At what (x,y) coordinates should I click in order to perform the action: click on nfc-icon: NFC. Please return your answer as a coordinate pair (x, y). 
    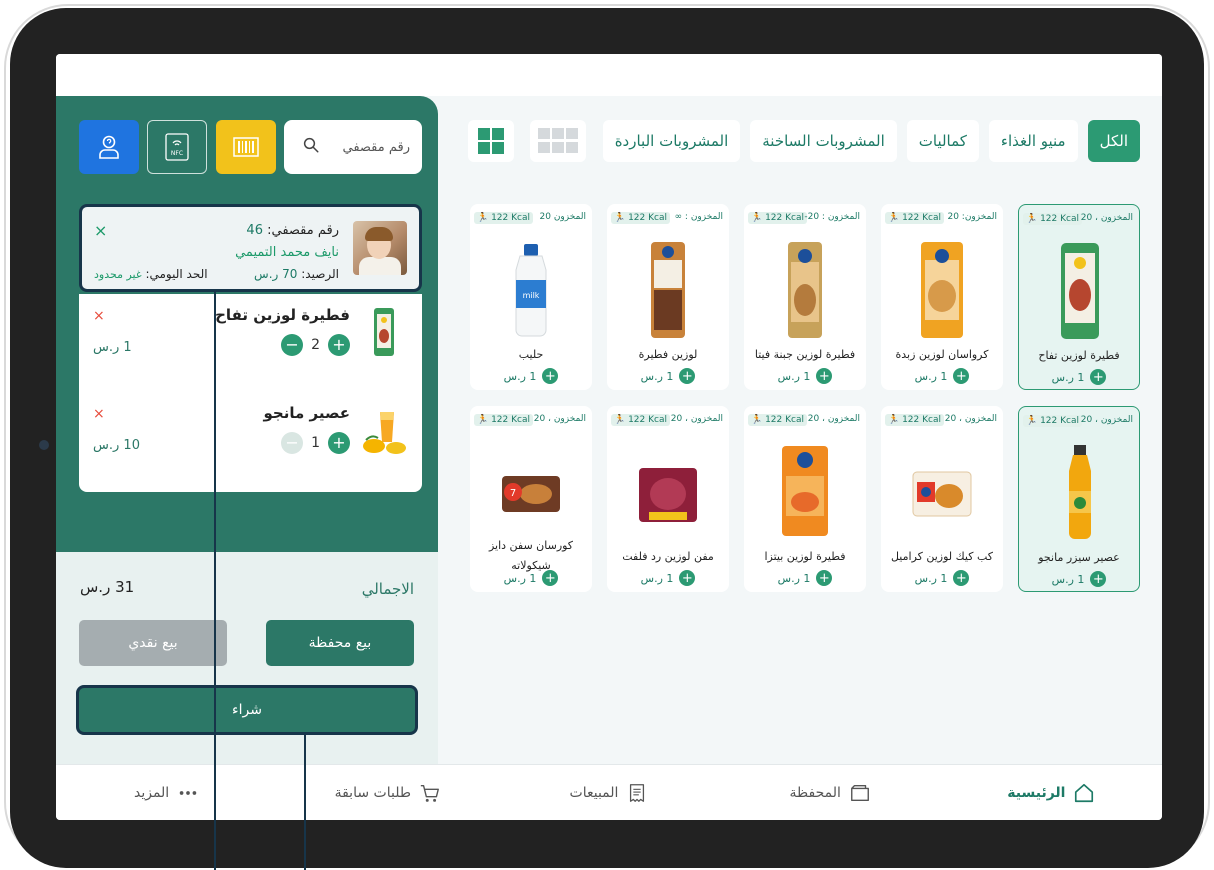
    Looking at the image, I should click on (177, 147).